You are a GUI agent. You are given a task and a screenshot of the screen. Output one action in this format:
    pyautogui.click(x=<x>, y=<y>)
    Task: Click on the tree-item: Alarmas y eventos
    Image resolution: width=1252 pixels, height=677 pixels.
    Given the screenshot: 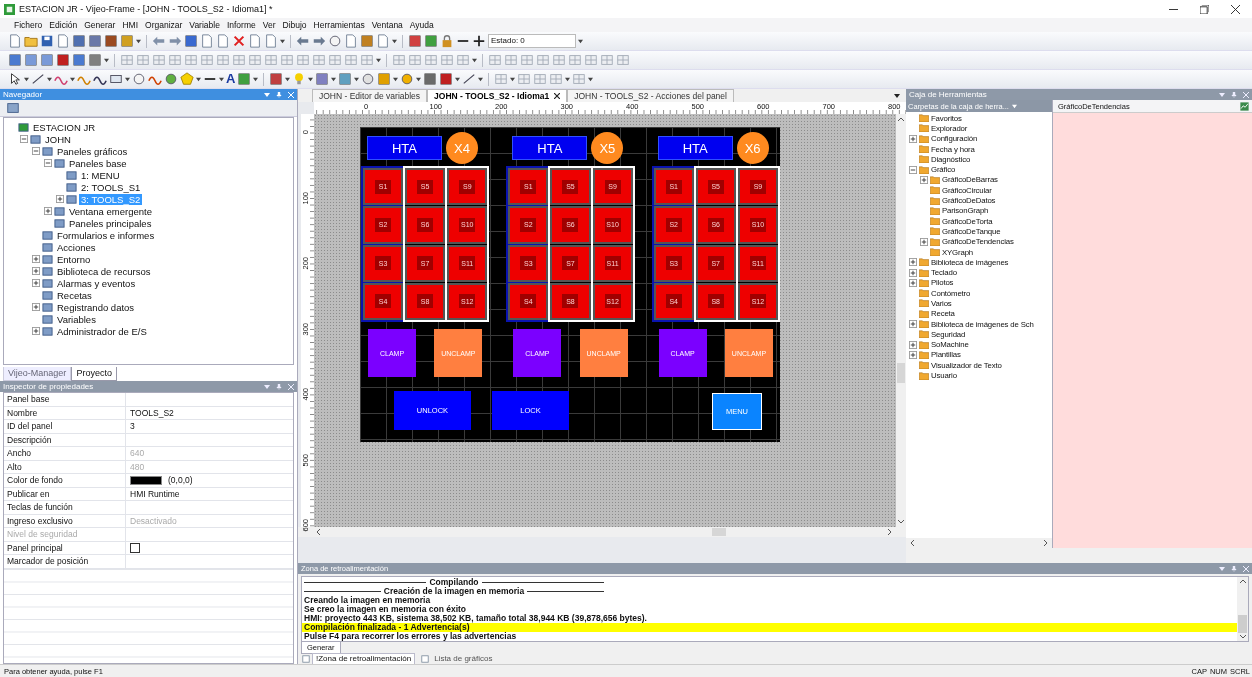 What is the action you would take?
    pyautogui.click(x=96, y=283)
    